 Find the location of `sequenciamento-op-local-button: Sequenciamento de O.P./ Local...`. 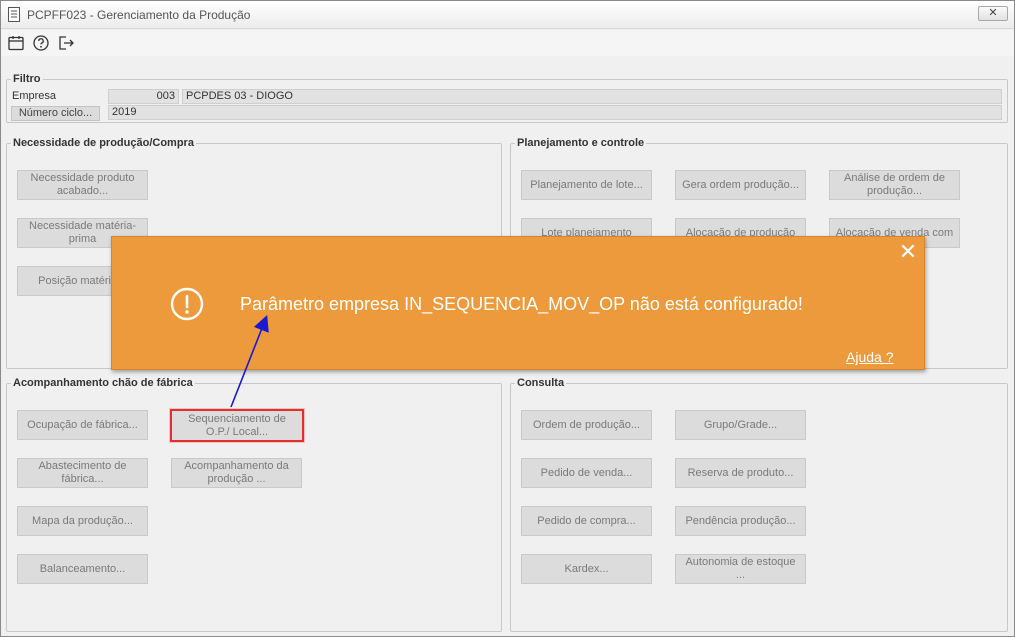

sequenciamento-op-local-button: Sequenciamento de O.P./ Local... is located at coordinates (237, 425).